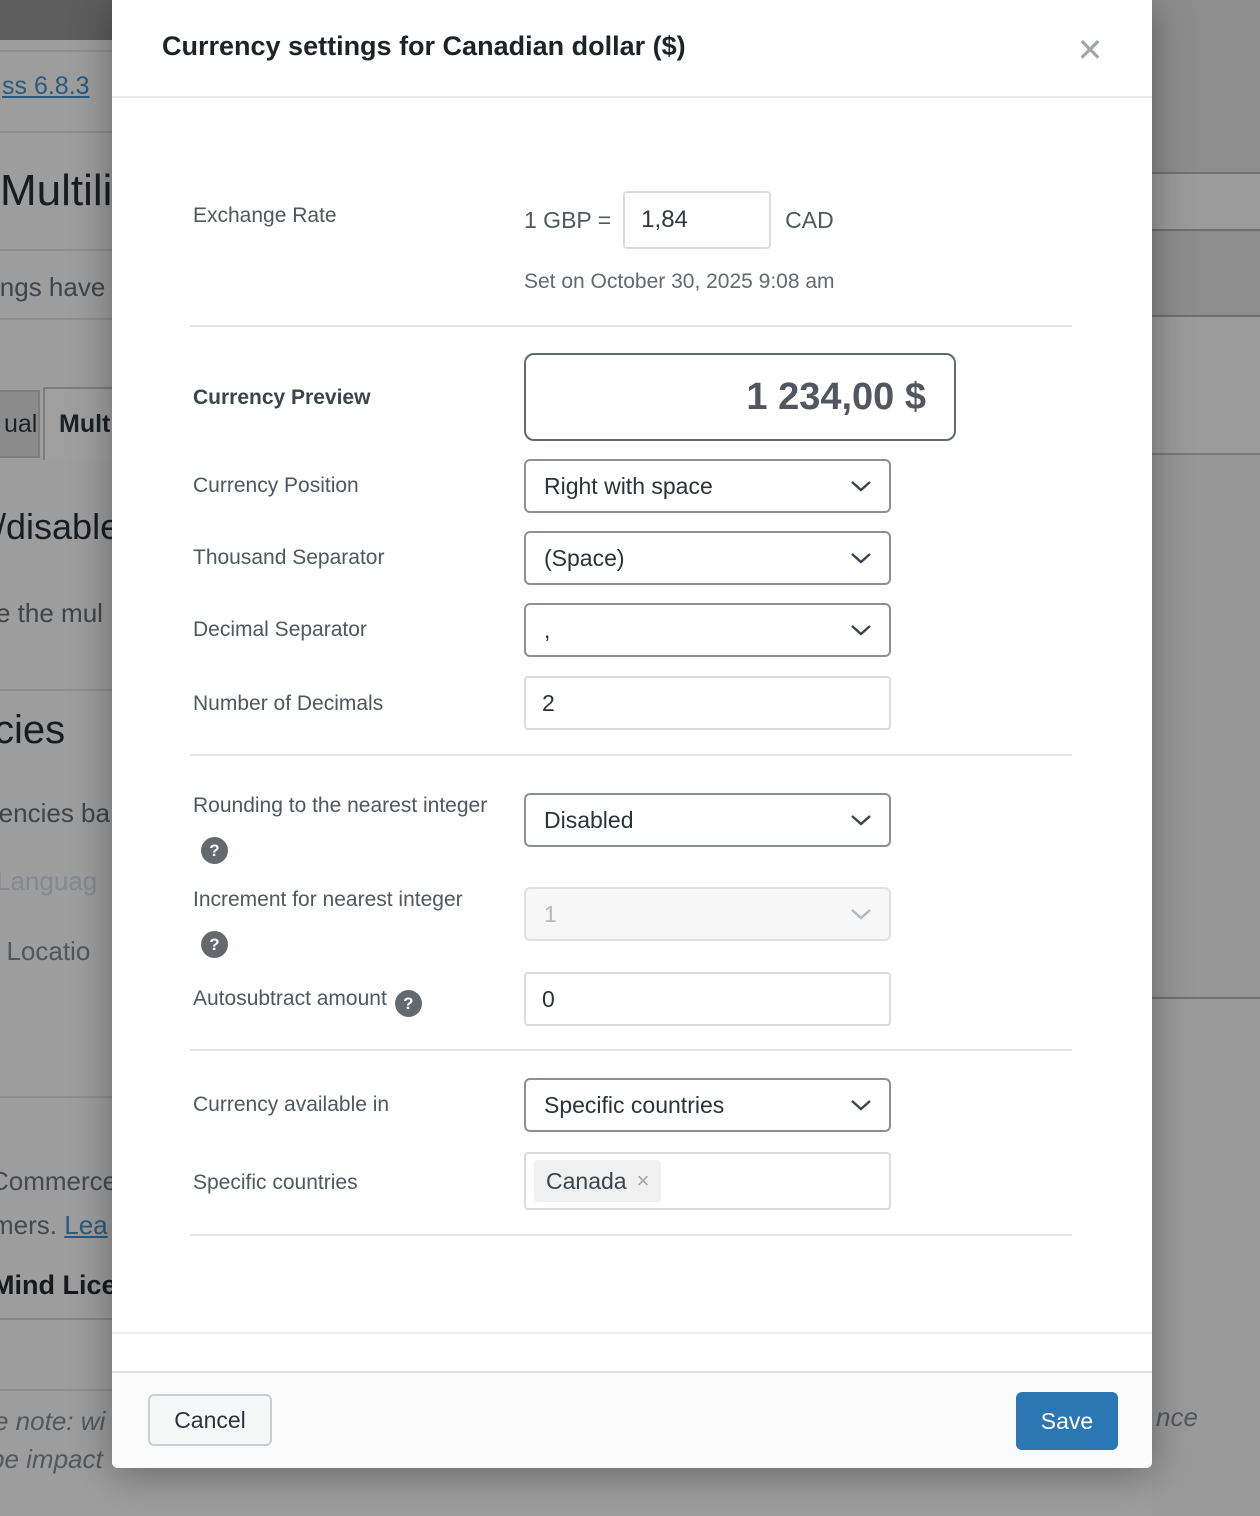  Describe the element at coordinates (56, 20) in the screenshot. I see `admin-bar` at that location.